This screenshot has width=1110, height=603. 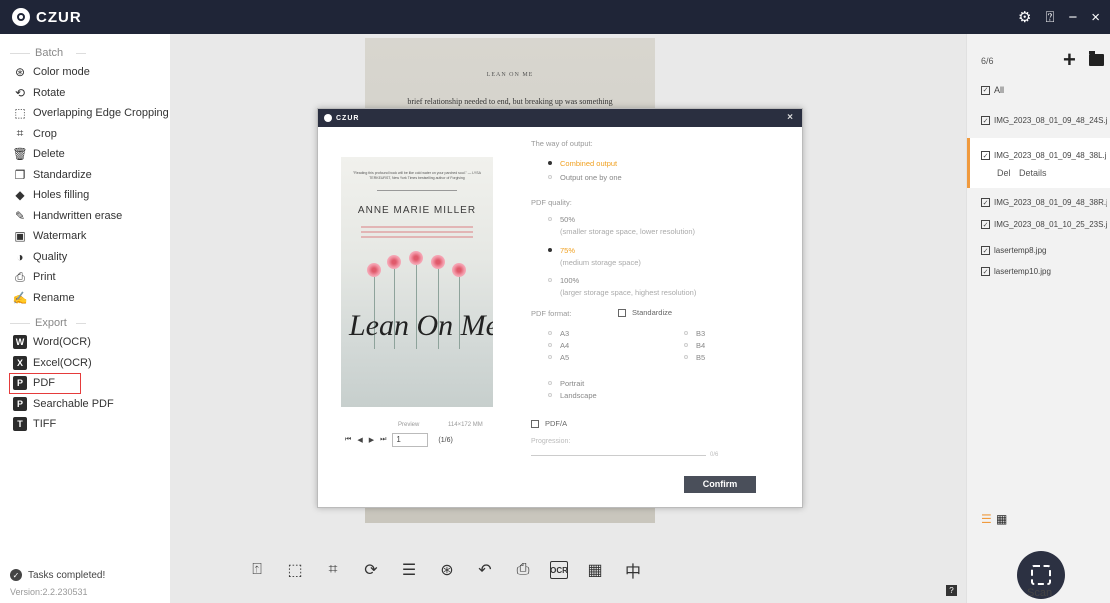 What do you see at coordinates (421, 325) in the screenshot?
I see `cover-title: Lean On Me` at bounding box center [421, 325].